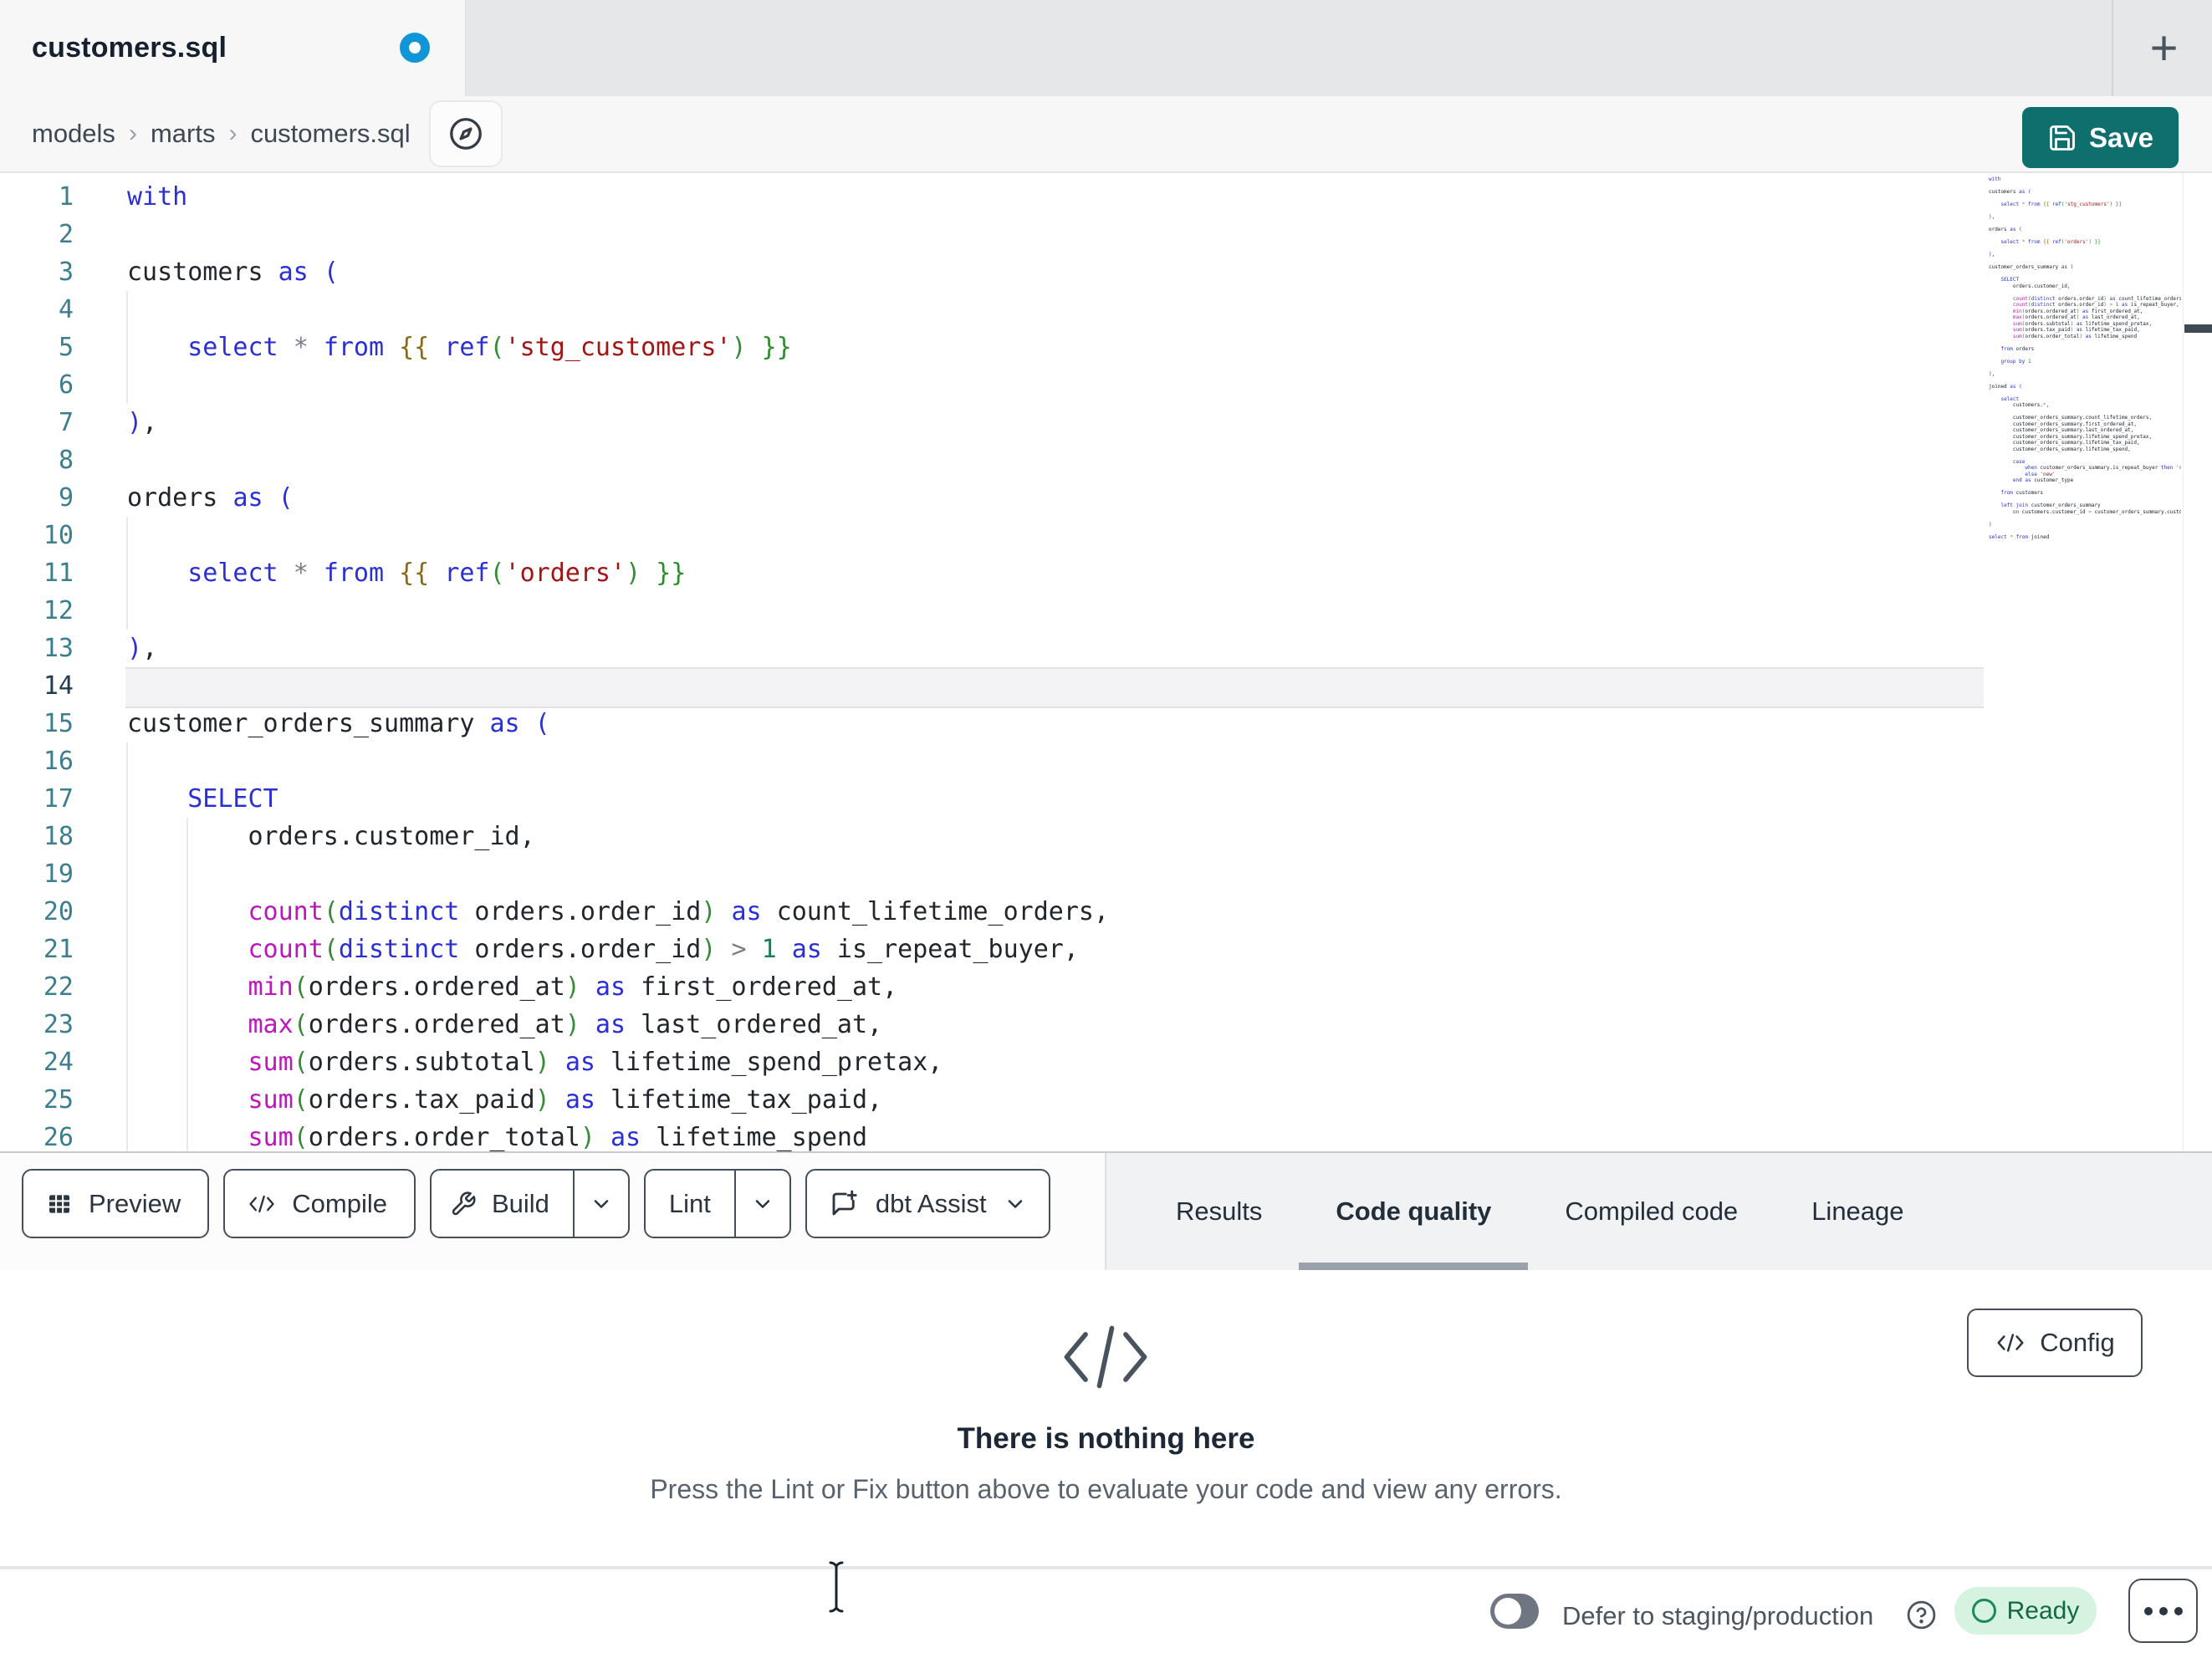  Describe the element at coordinates (1414, 1211) in the screenshot. I see `tab-code-quality: Code quality` at that location.